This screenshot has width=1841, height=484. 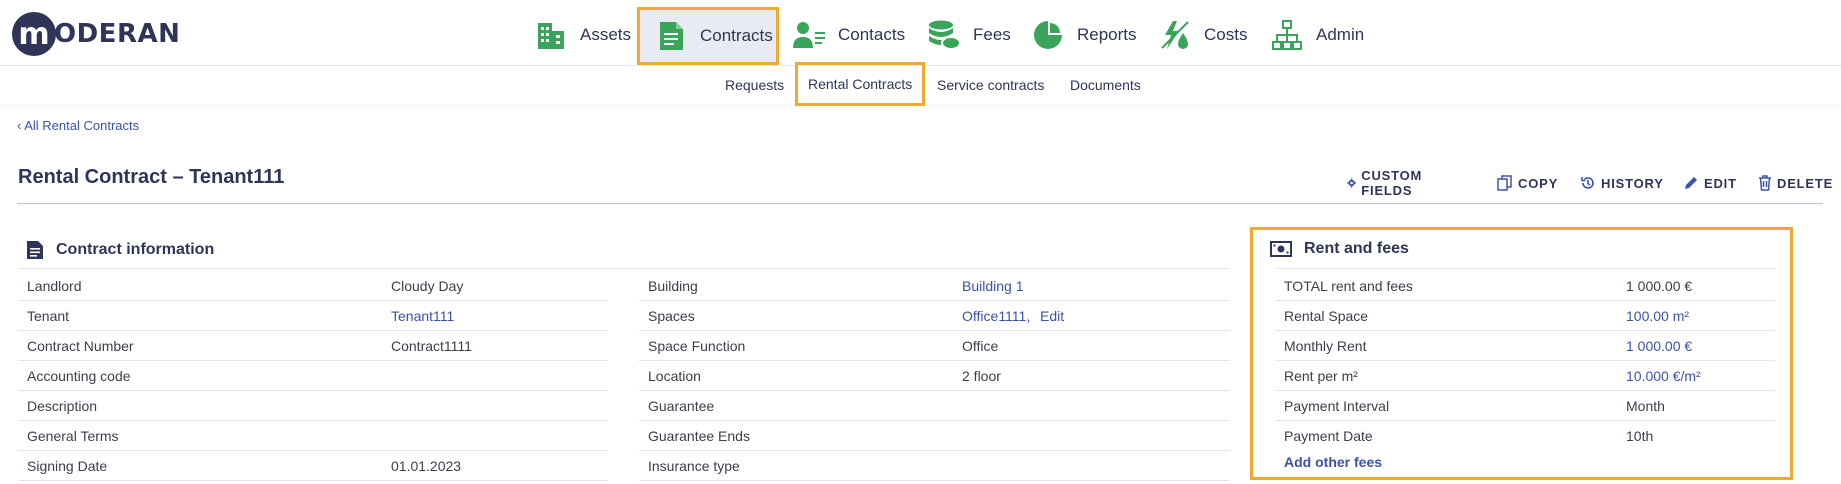 What do you see at coordinates (920, 203) in the screenshot?
I see `title-divider` at bounding box center [920, 203].